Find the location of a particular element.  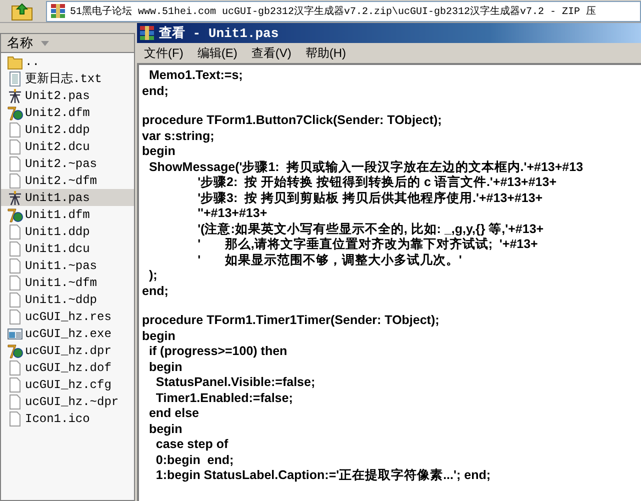

code-line: case step of is located at coordinates (191, 444).